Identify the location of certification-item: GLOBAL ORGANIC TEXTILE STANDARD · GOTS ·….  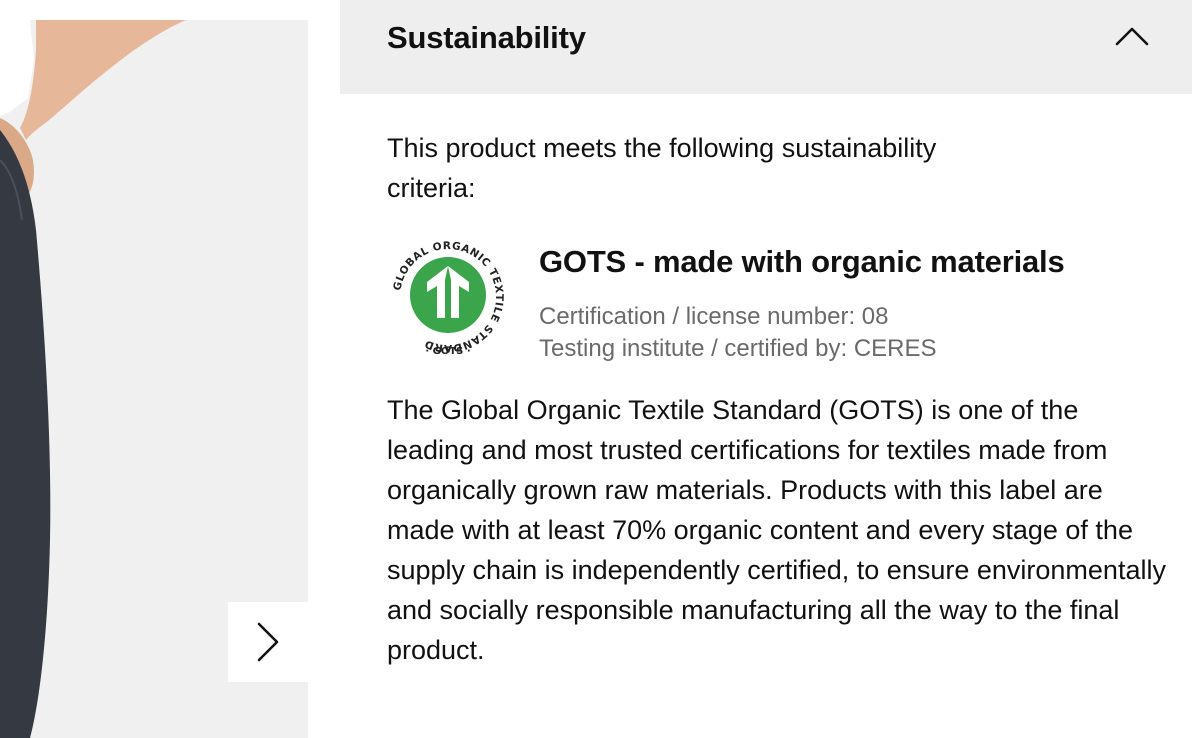
(777, 301).